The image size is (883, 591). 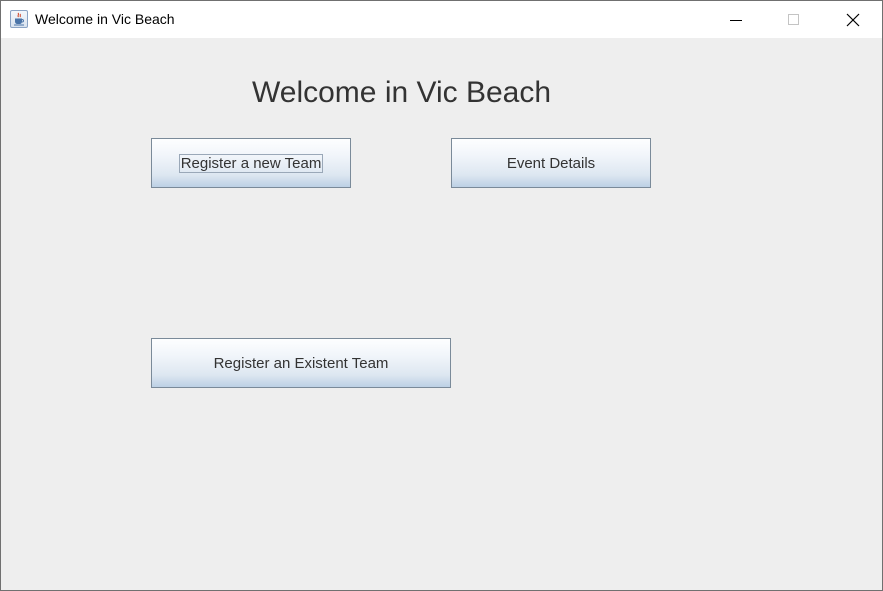 I want to click on title-bar: Welcome in Vic Beach, so click(x=441, y=19).